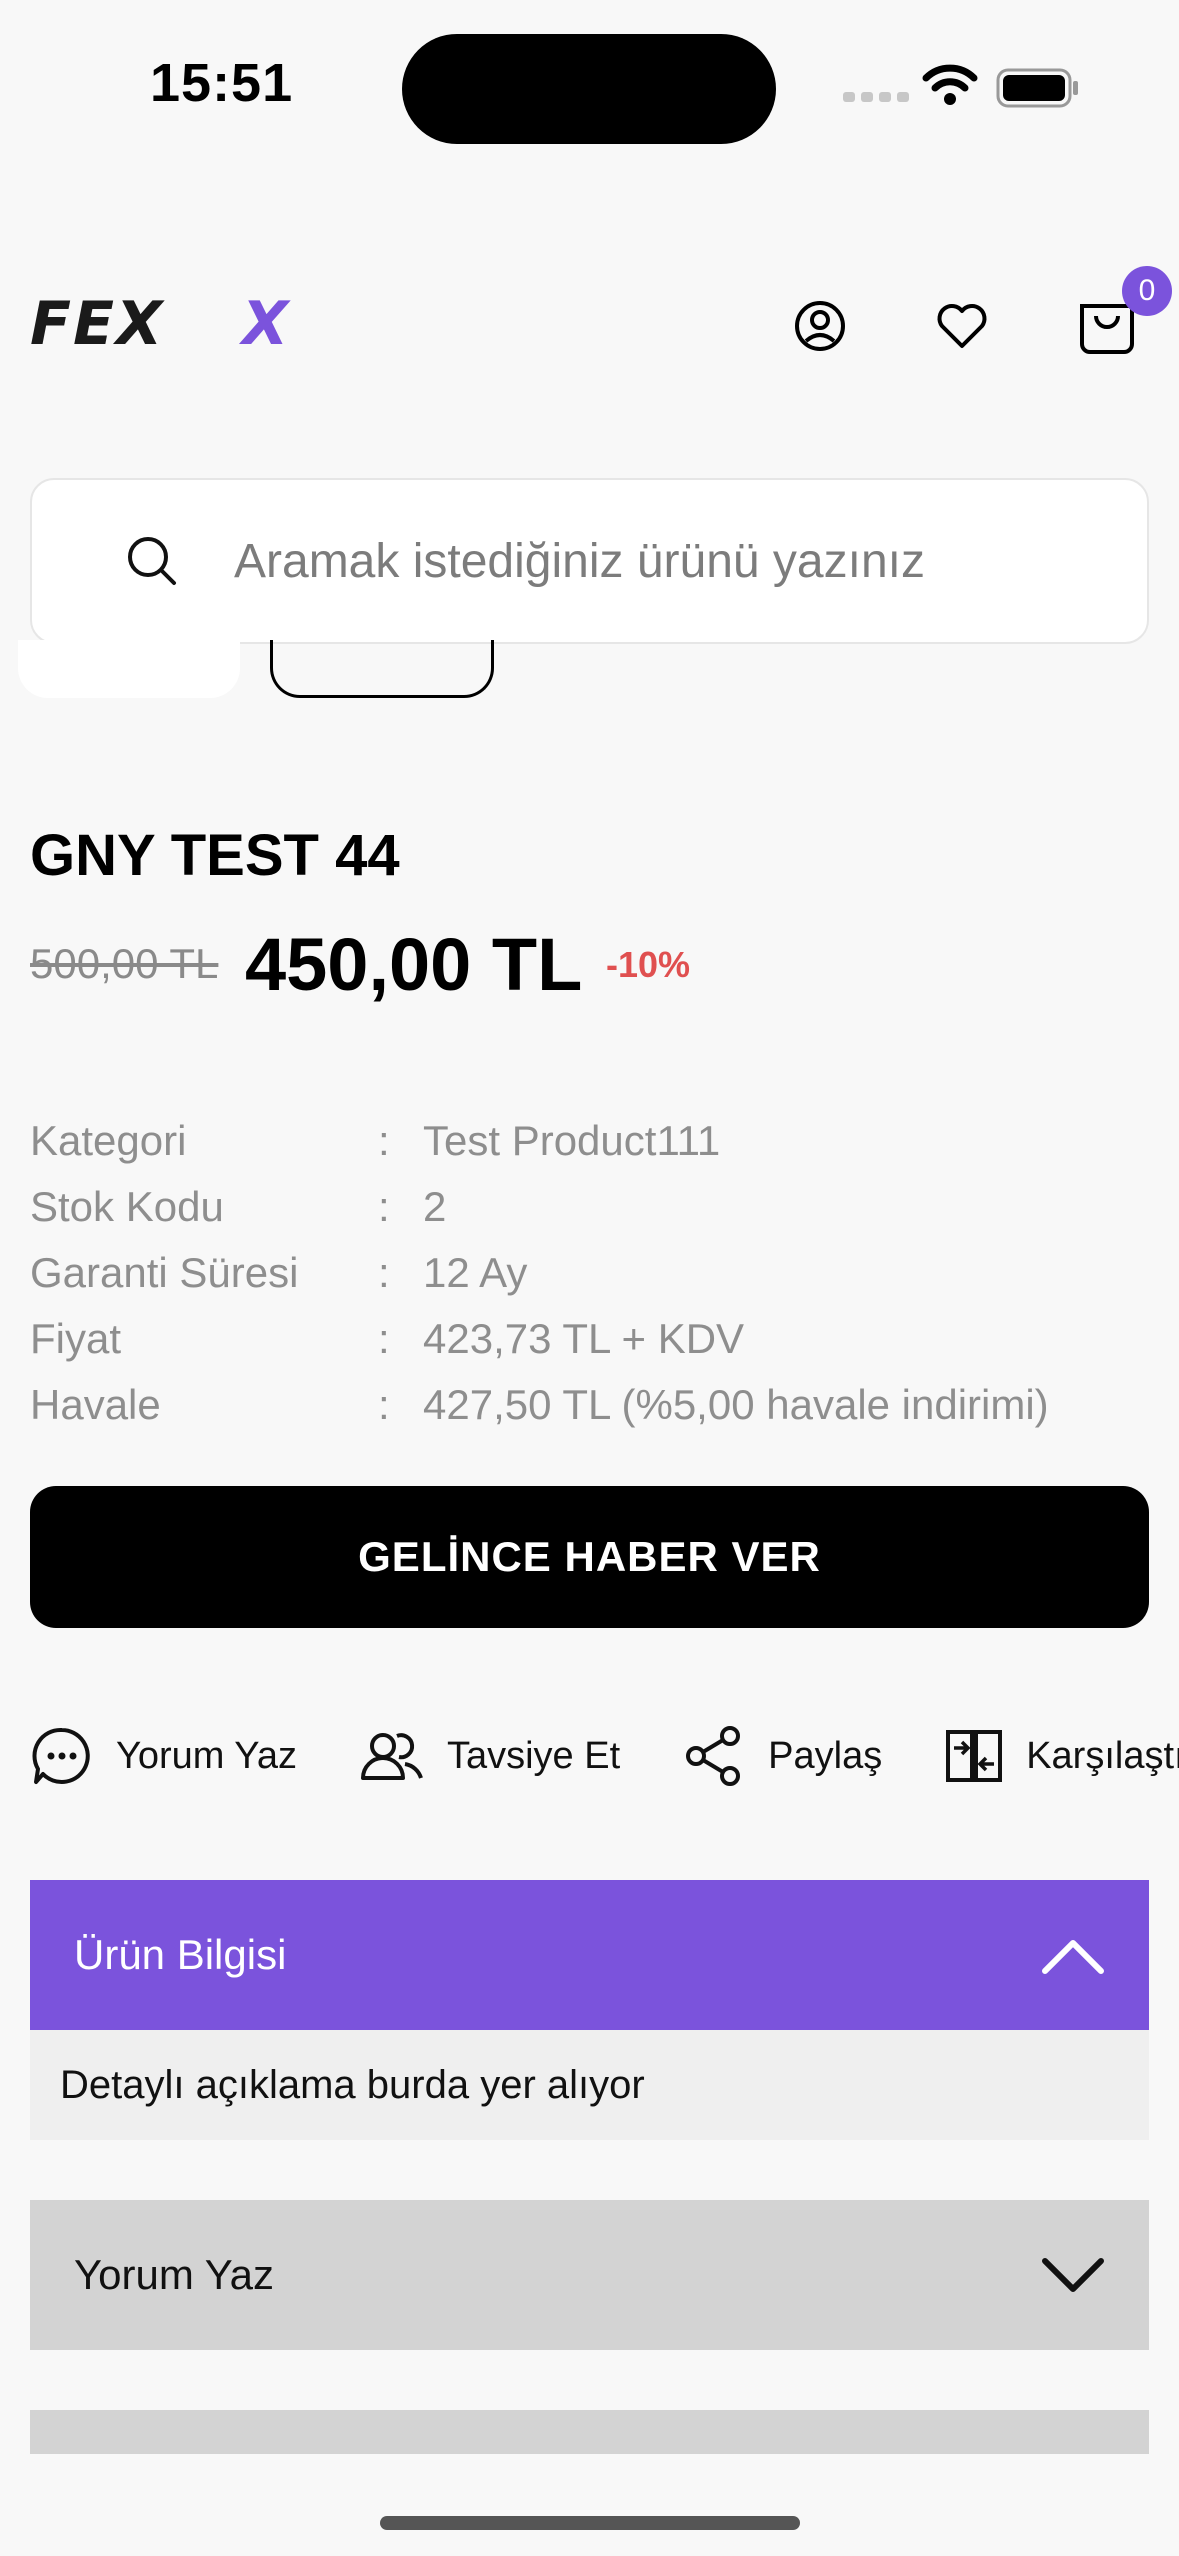  What do you see at coordinates (1073, 2275) in the screenshot?
I see `chevron-down-icon` at bounding box center [1073, 2275].